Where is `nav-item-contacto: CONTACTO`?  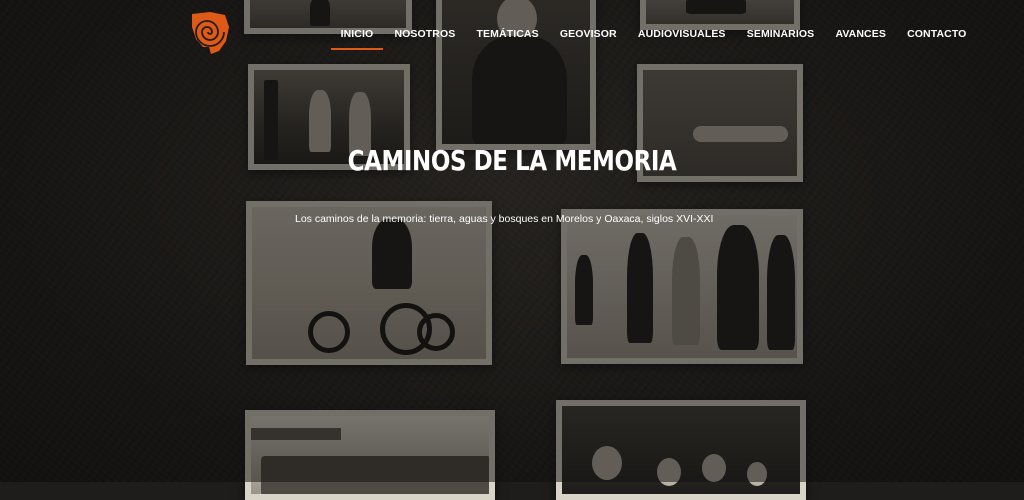 nav-item-contacto: CONTACTO is located at coordinates (937, 36).